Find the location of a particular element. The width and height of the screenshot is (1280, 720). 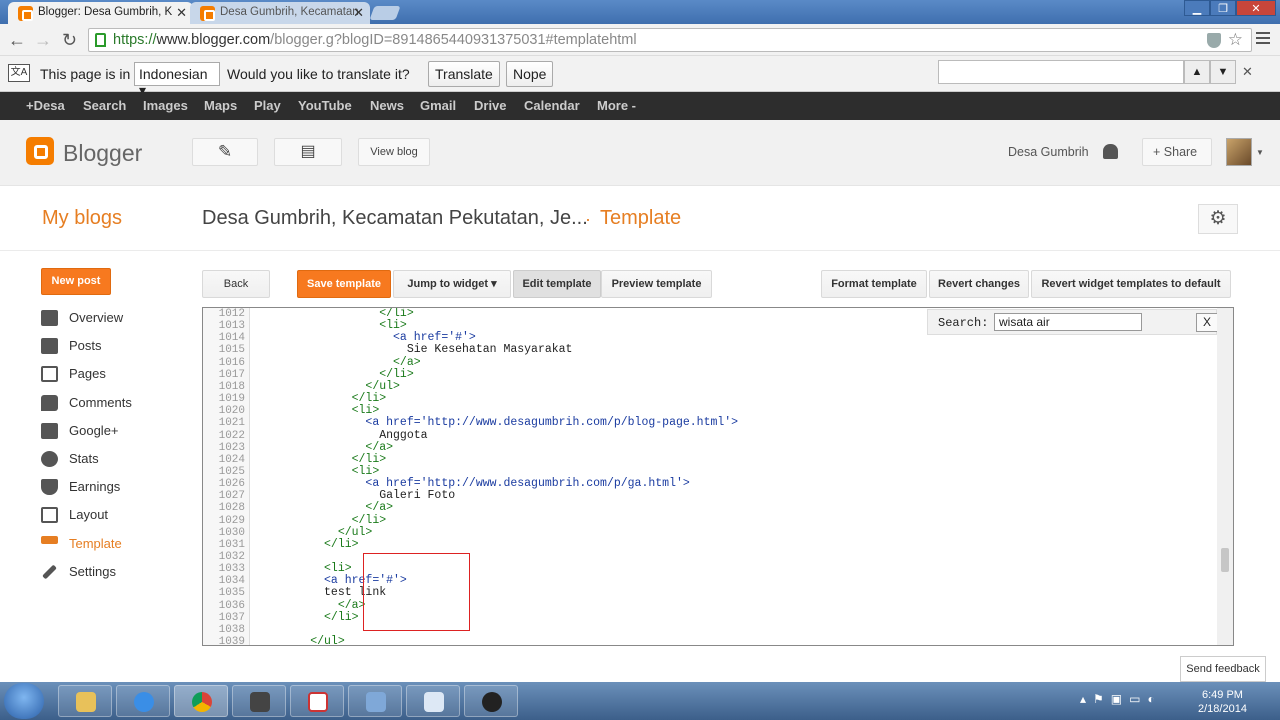

revert-changes-button: Revert changes is located at coordinates (979, 284).